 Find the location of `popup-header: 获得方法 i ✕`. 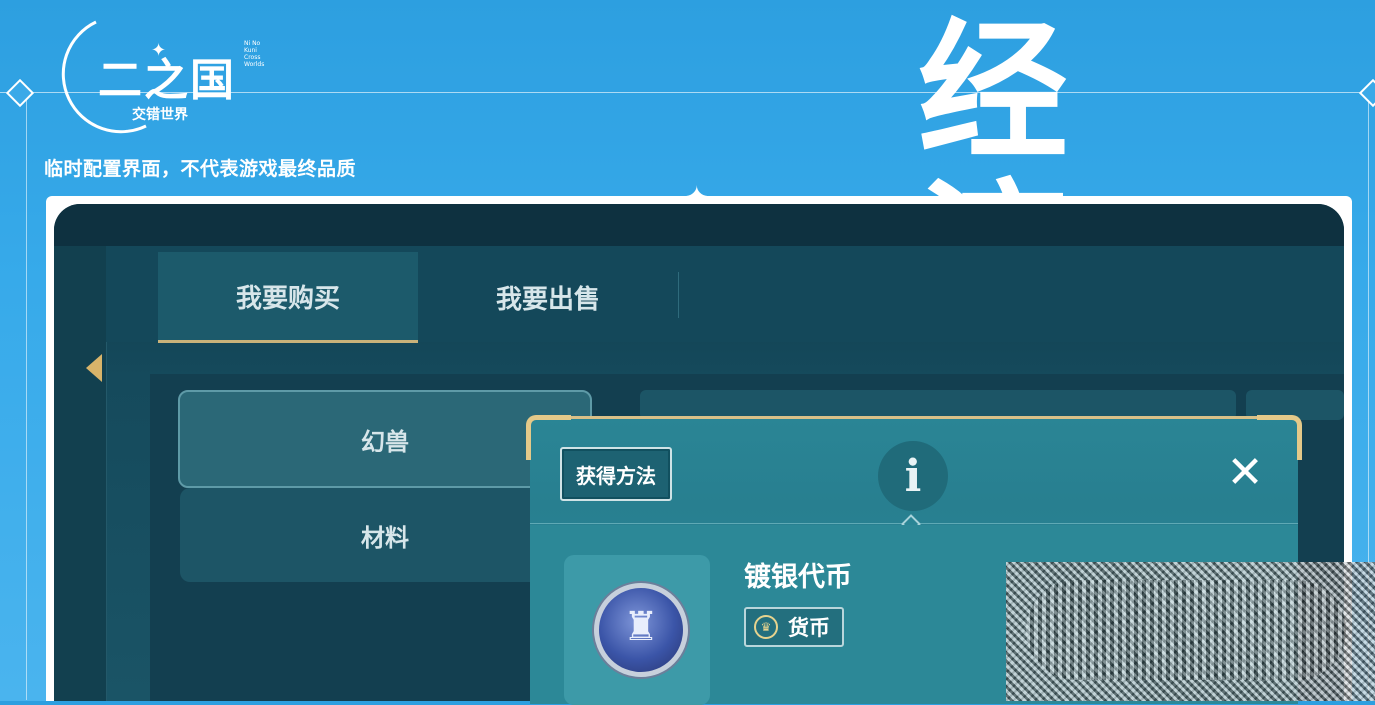

popup-header: 获得方法 i ✕ is located at coordinates (914, 471).